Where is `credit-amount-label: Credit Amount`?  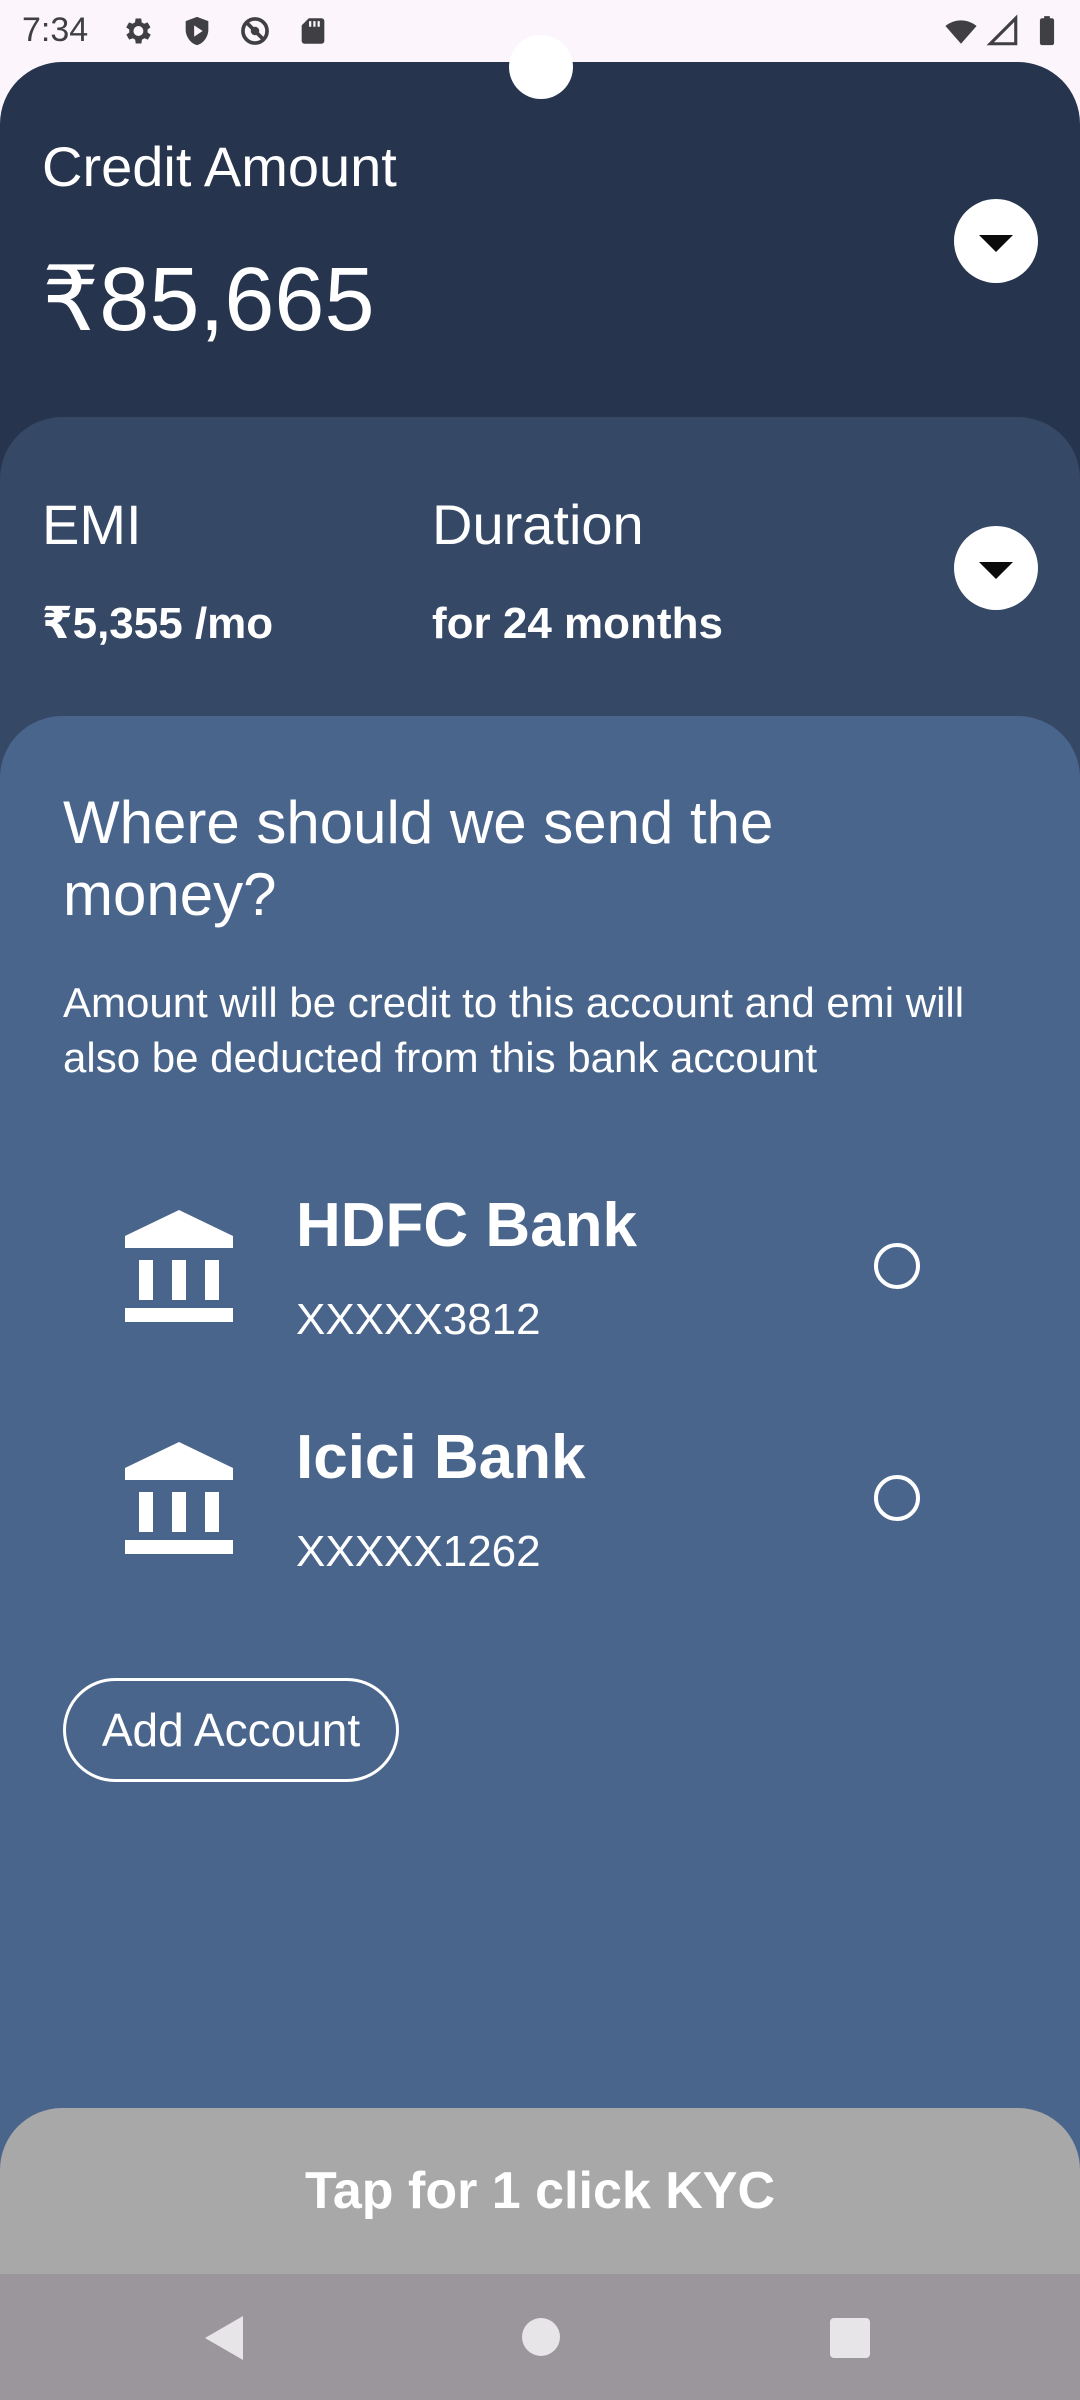 credit-amount-label: Credit Amount is located at coordinates (219, 166).